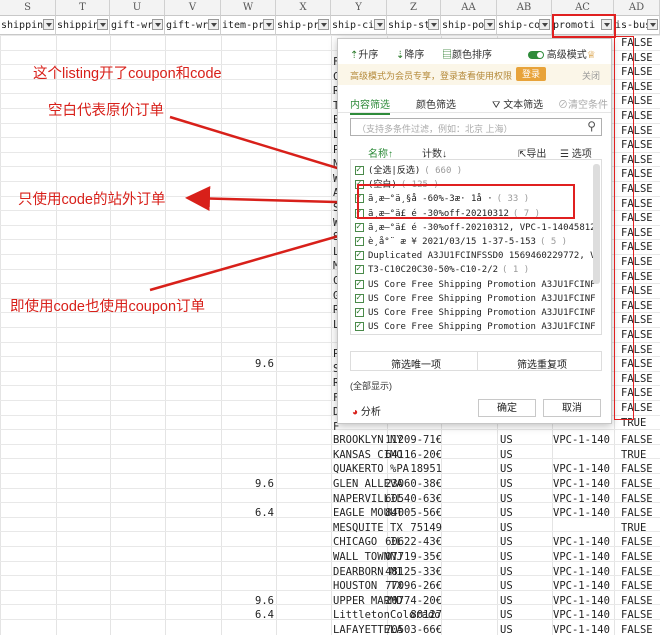 The width and height of the screenshot is (660, 635). What do you see at coordinates (394, 171) in the screenshot?
I see `value-item-label: (全选|反选)` at bounding box center [394, 171].